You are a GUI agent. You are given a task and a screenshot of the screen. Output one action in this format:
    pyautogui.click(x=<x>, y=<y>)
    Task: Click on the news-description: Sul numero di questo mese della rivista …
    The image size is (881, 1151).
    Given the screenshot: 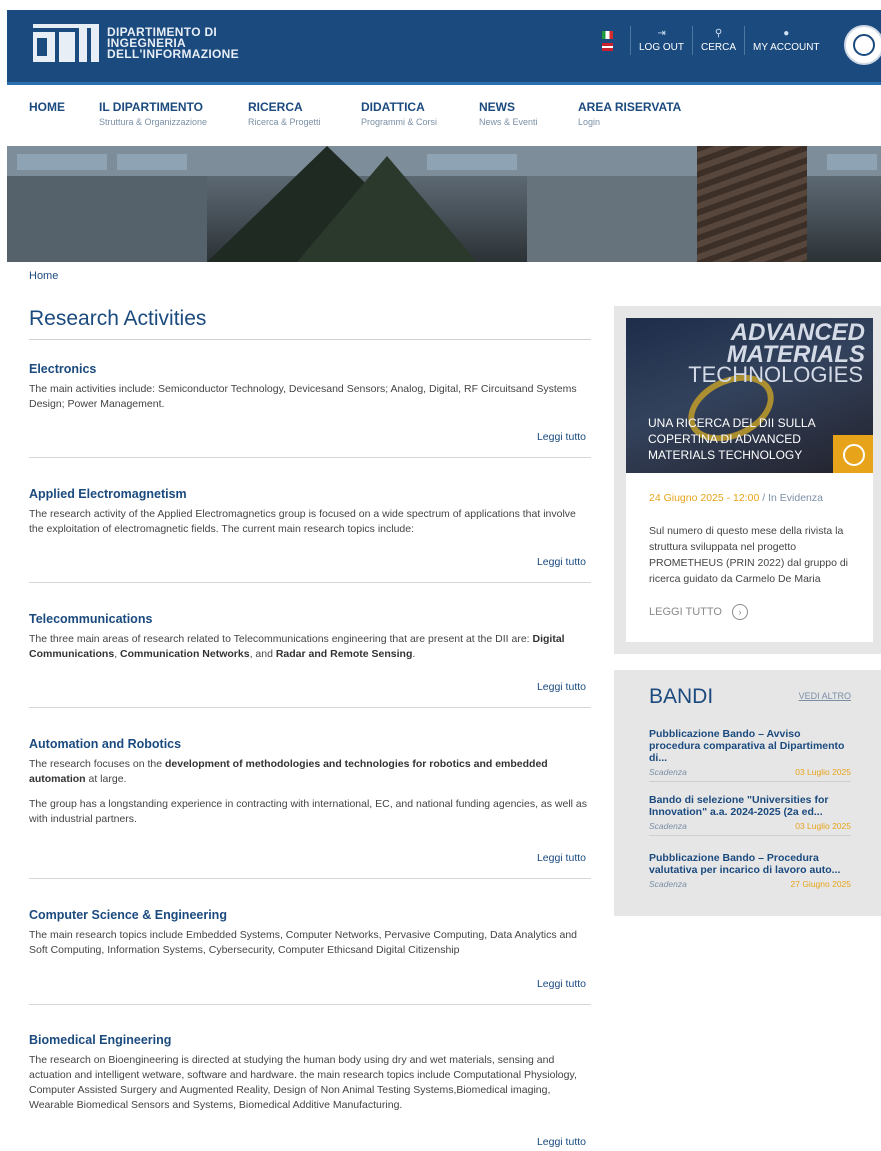 What is the action you would take?
    pyautogui.click(x=748, y=555)
    